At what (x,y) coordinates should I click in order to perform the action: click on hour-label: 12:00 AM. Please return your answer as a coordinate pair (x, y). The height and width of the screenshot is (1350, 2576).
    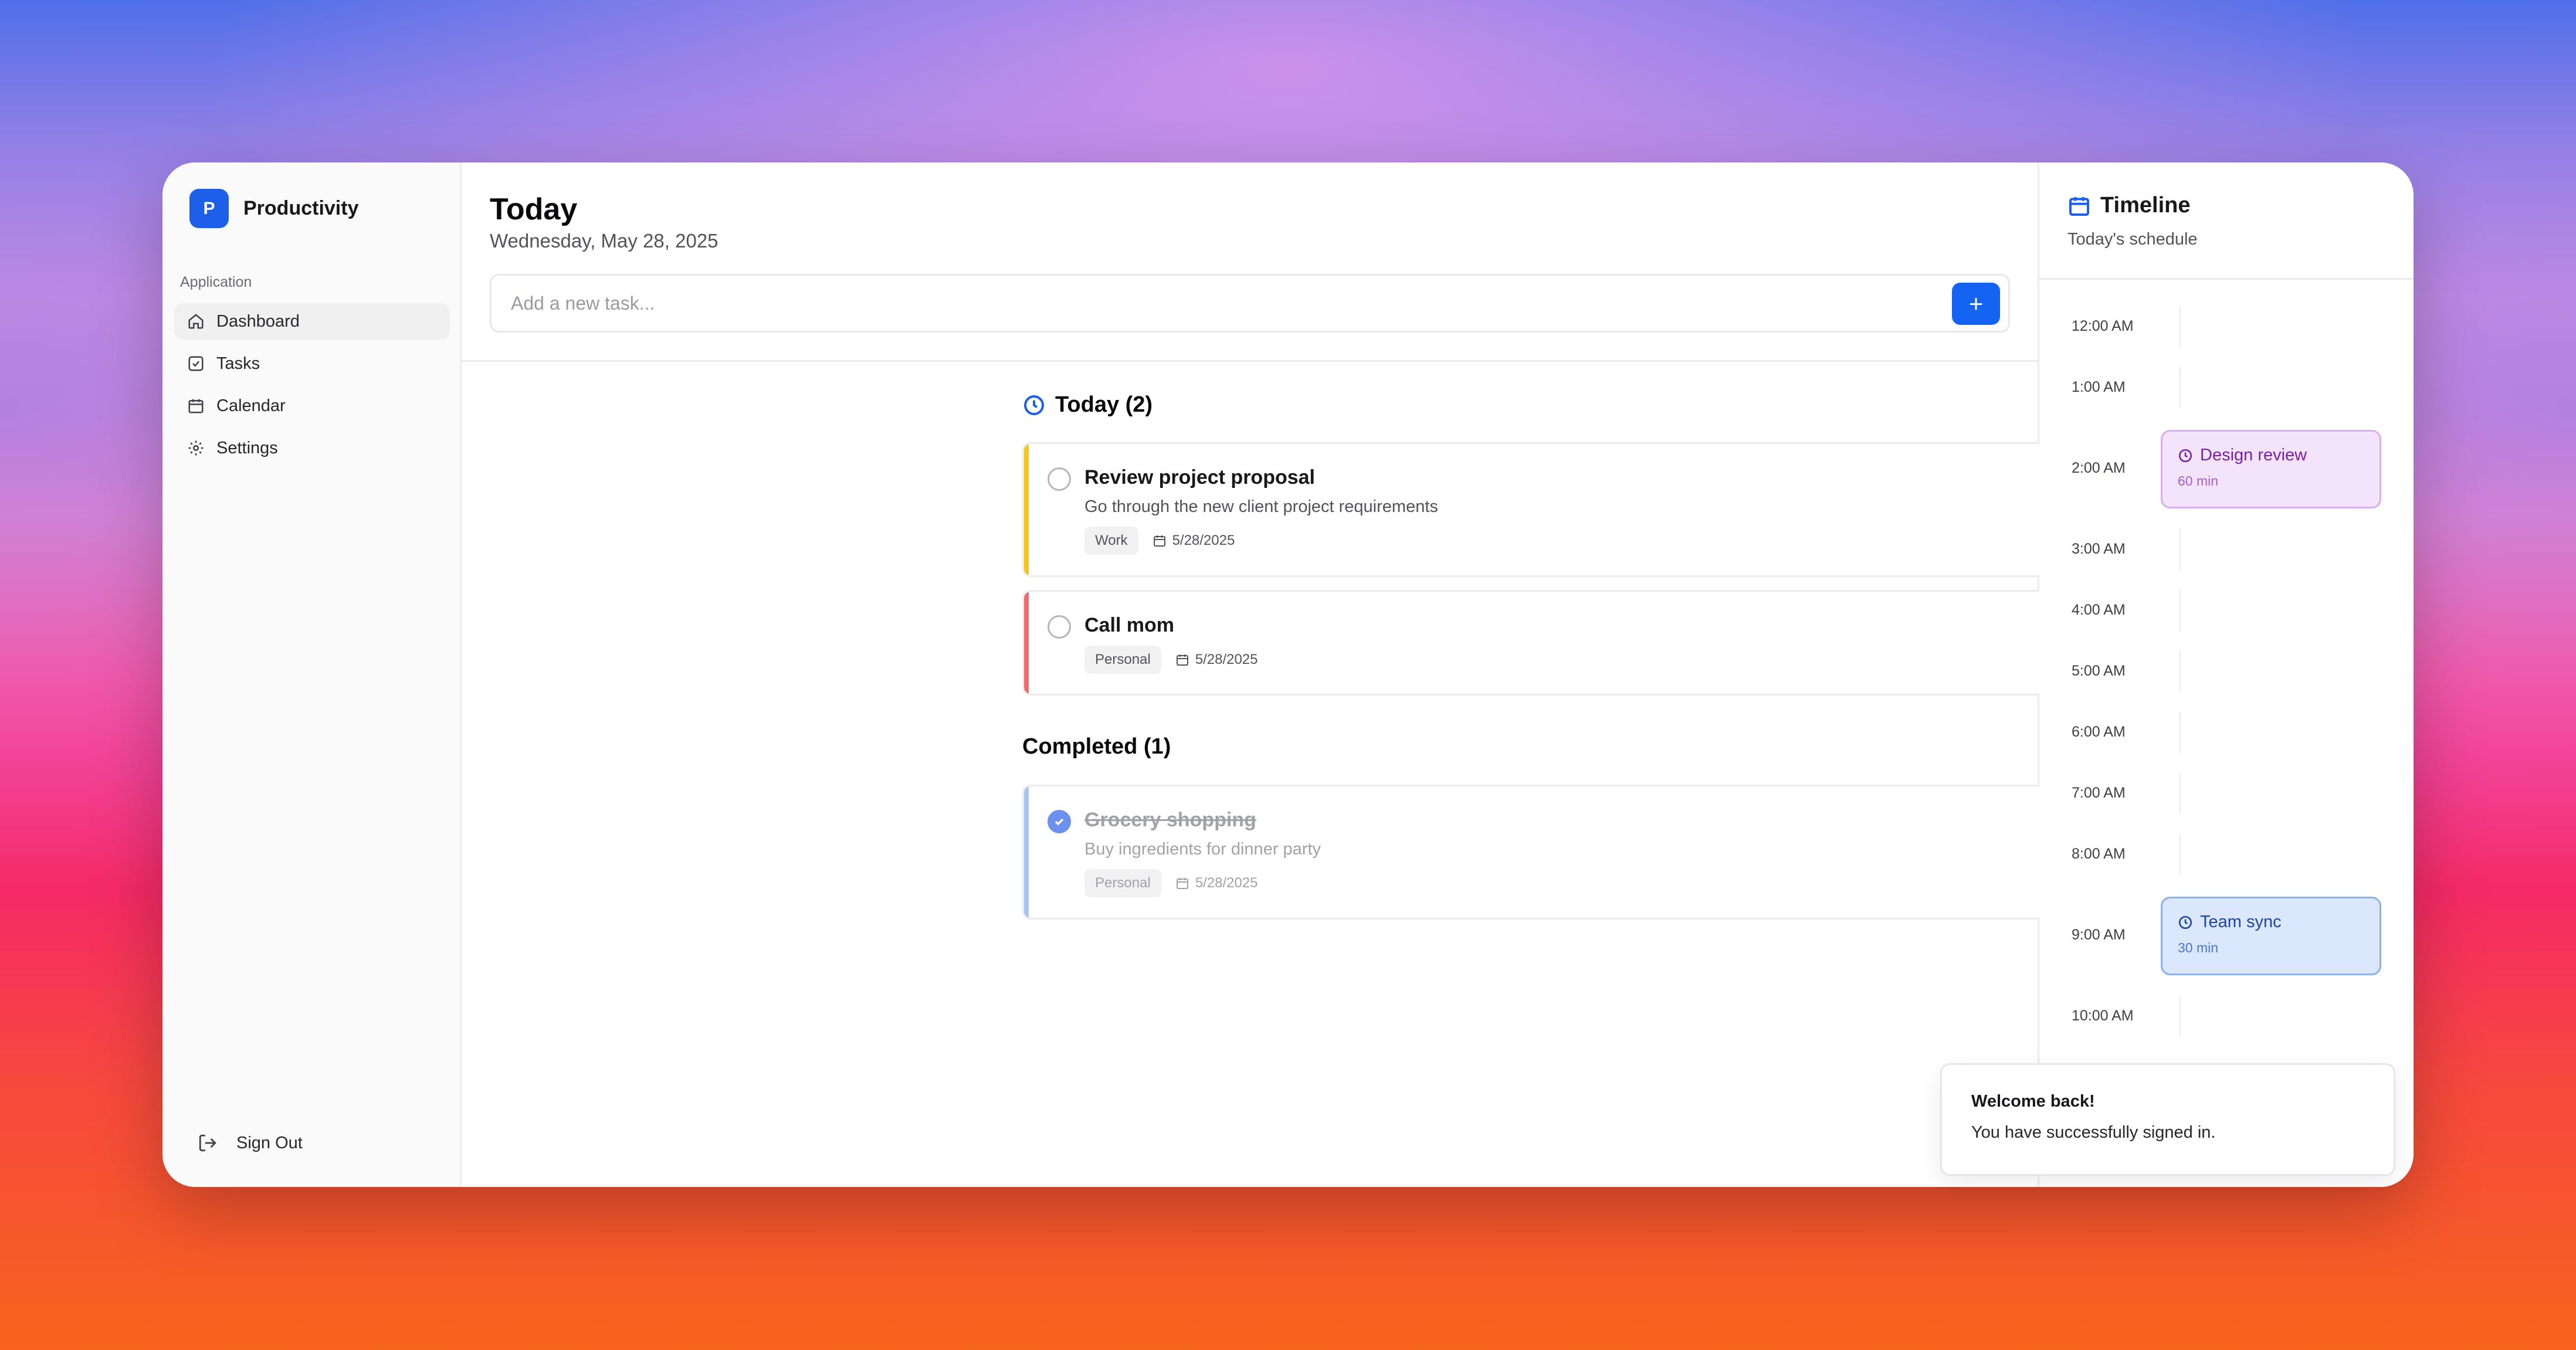
    Looking at the image, I should click on (2103, 326).